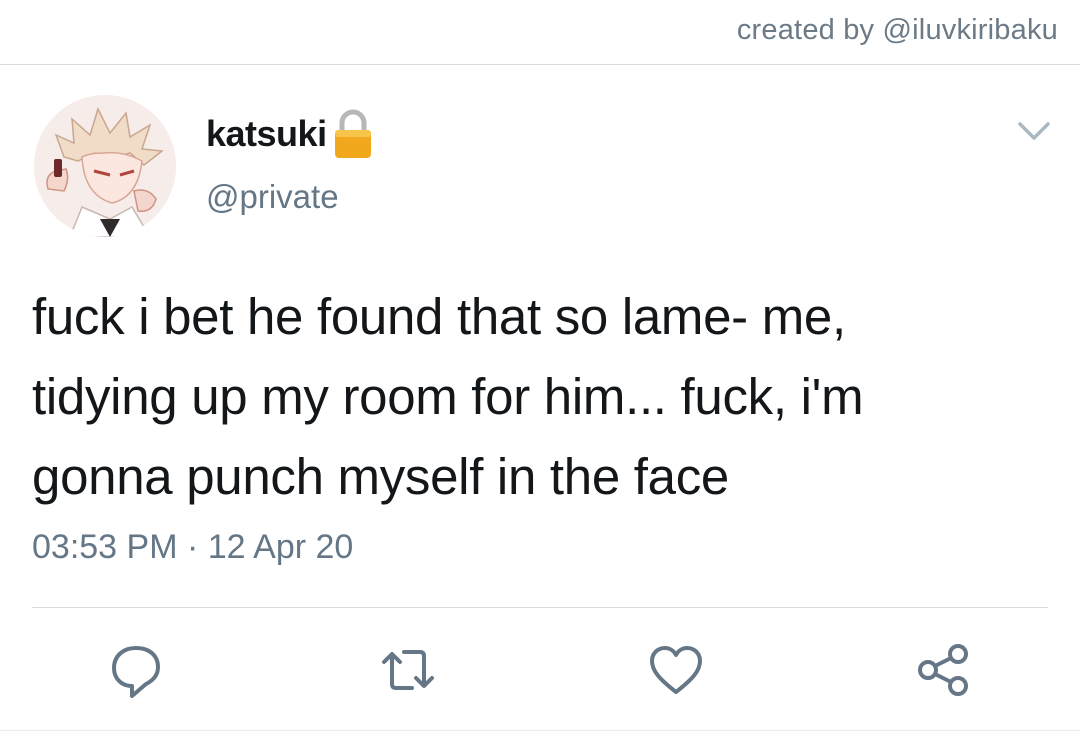 The height and width of the screenshot is (748, 1080). I want to click on reply-icon, so click(136, 670).